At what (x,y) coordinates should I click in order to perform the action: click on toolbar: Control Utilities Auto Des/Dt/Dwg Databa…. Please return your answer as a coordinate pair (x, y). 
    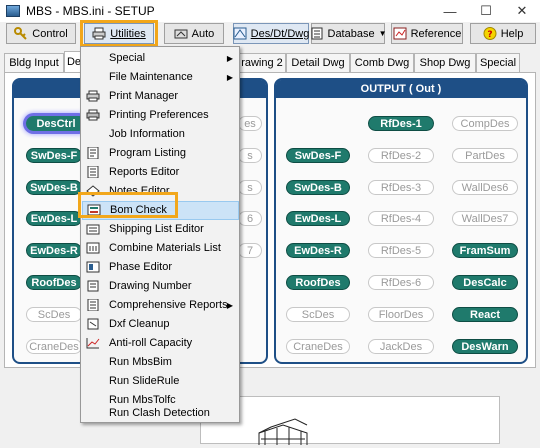
    Looking at the image, I should click on (270, 34).